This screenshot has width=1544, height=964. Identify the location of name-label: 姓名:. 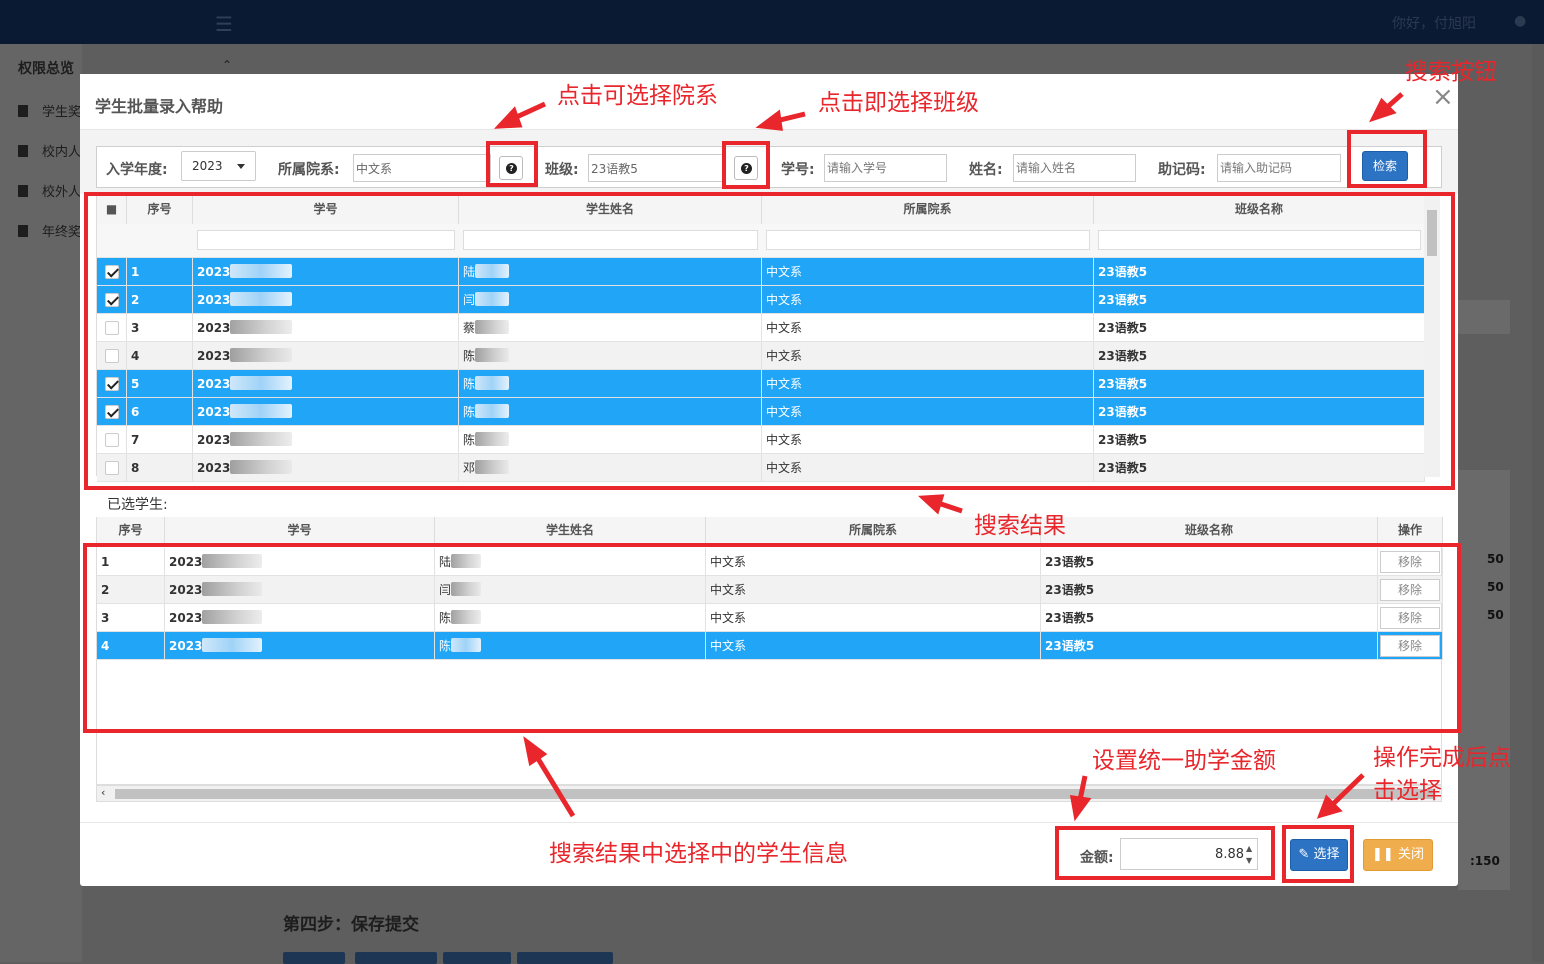
(986, 170).